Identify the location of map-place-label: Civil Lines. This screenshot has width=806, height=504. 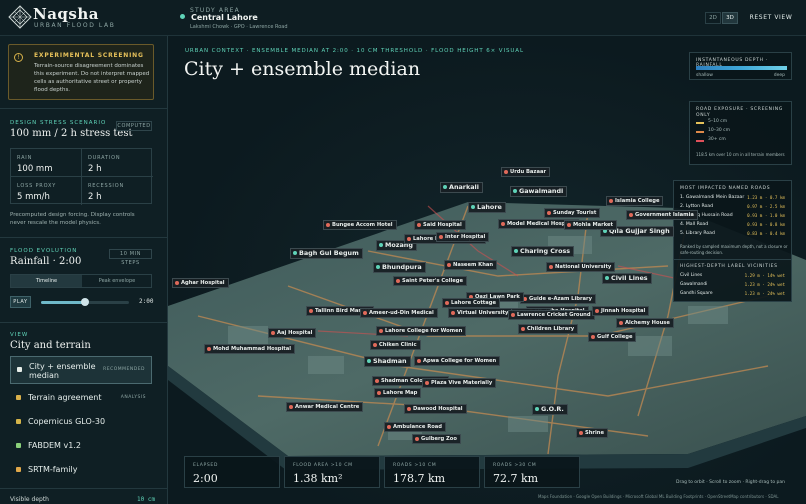
(627, 278).